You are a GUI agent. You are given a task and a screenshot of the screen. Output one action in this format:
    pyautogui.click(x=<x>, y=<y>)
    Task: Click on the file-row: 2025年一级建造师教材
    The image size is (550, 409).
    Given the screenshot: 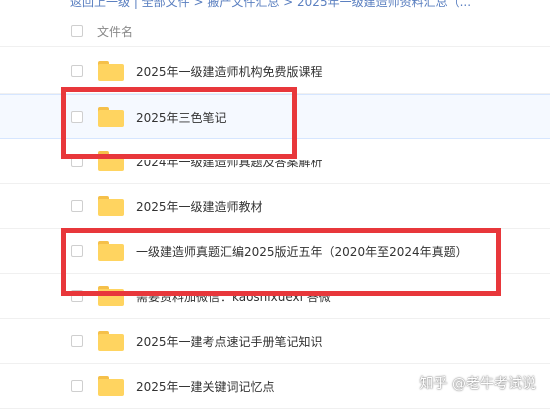 What is the action you would take?
    pyautogui.click(x=275, y=206)
    